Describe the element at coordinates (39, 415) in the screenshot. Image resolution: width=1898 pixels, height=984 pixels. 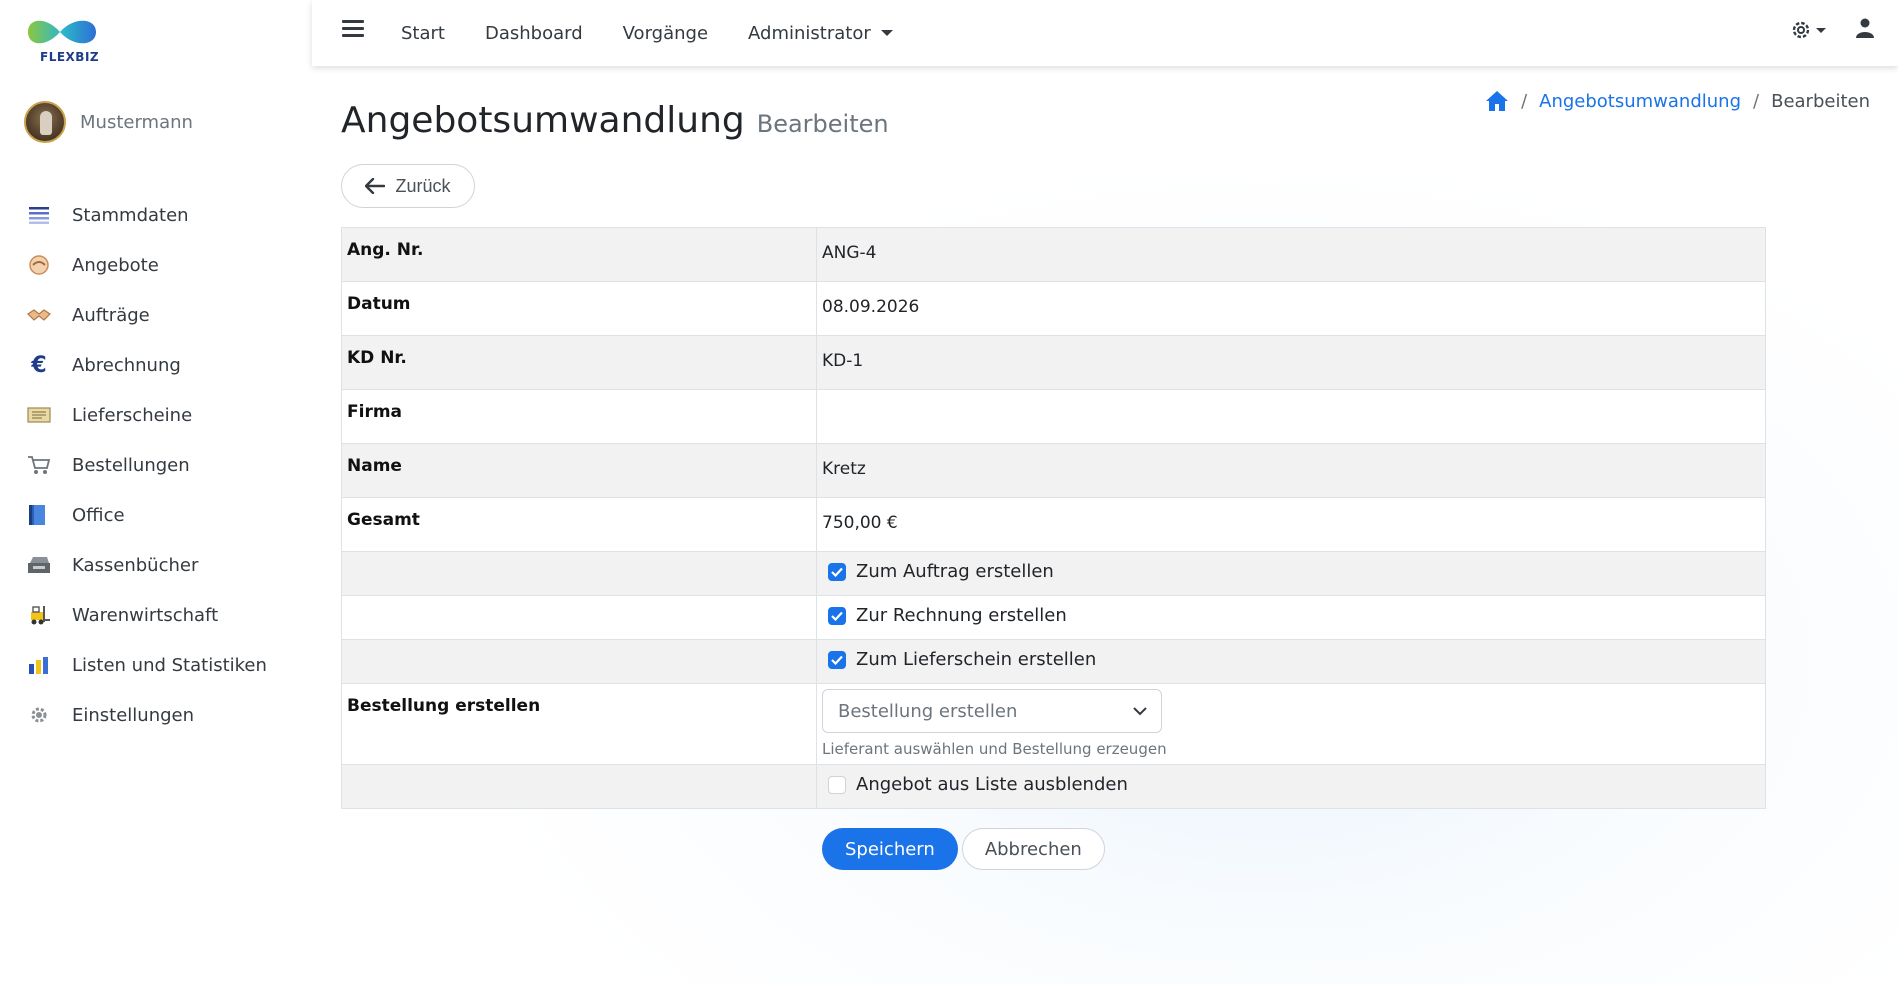
I see `delivery-note-icon` at that location.